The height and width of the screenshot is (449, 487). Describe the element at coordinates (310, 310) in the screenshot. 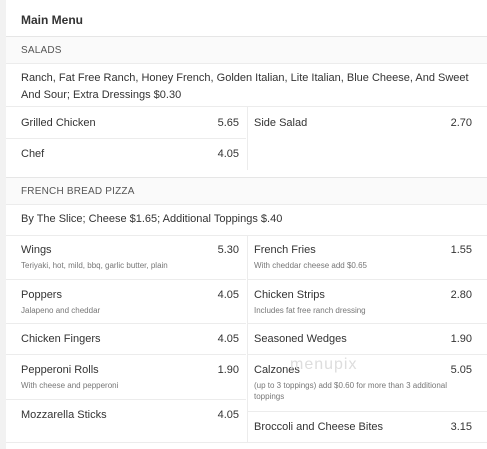

I see `item-note: Includes fat free ranch dressing` at that location.